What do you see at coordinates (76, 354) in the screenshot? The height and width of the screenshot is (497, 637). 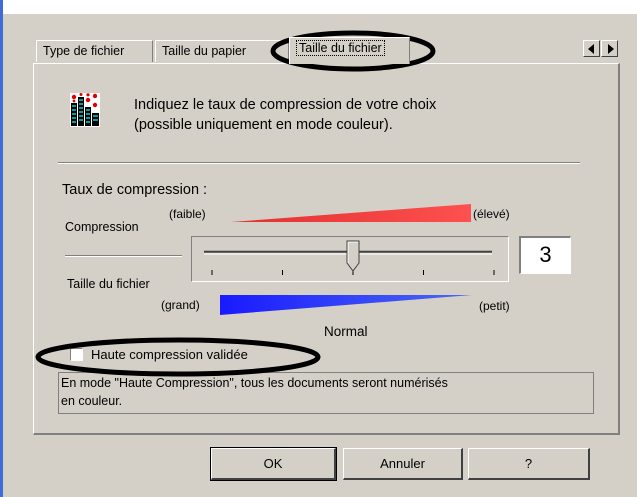 I see `high-compression-checkbox` at bounding box center [76, 354].